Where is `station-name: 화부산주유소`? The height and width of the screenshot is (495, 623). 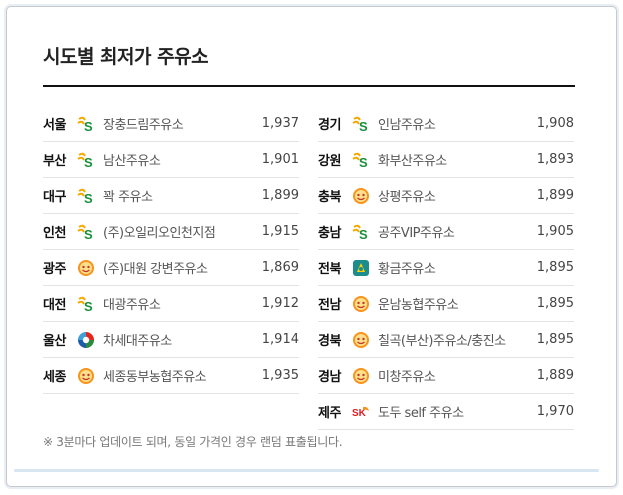 station-name: 화부산주유소 is located at coordinates (456, 159).